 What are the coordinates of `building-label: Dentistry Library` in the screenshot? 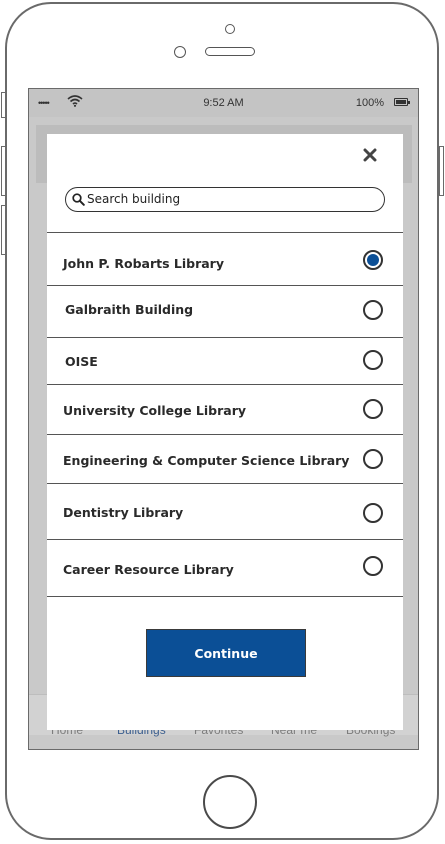 It's located at (123, 512).